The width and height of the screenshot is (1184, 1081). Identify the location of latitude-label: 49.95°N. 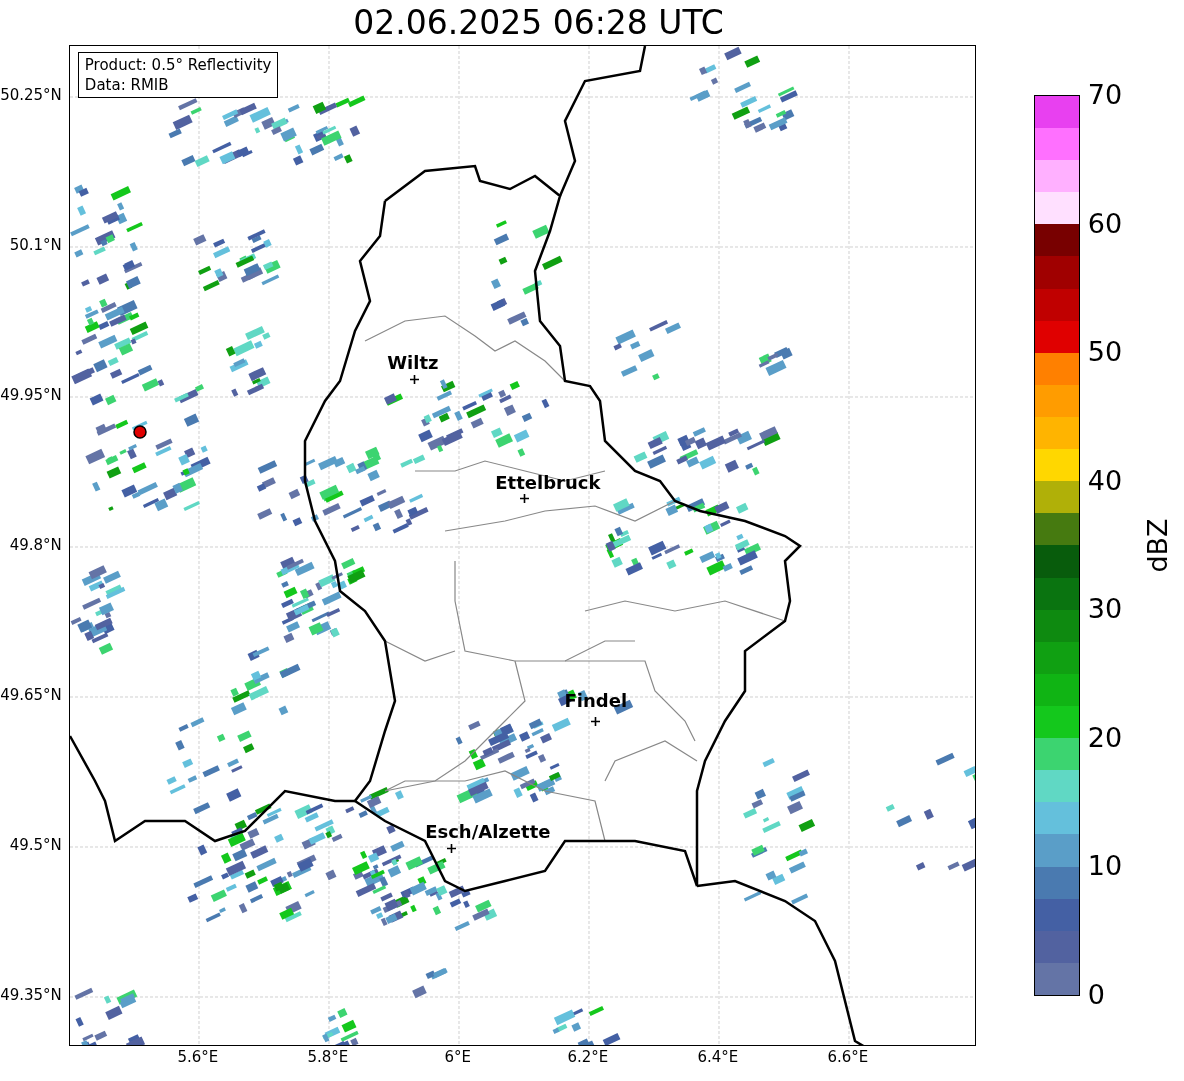
(31, 395).